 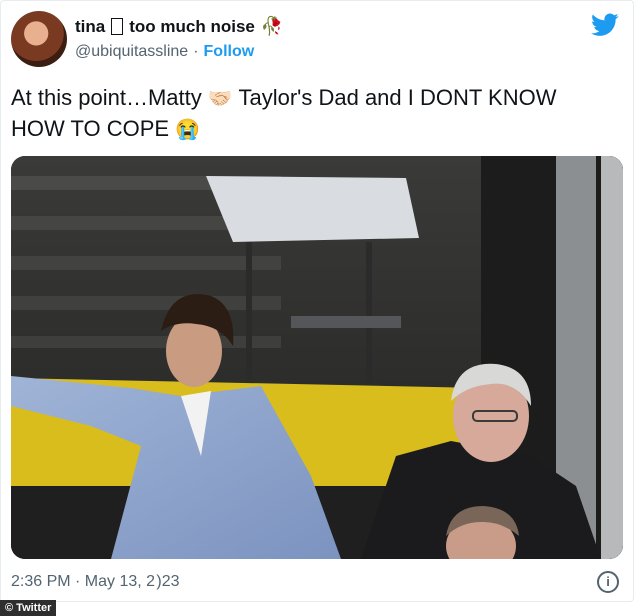 I want to click on display-name-text: tina, so click(x=90, y=26).